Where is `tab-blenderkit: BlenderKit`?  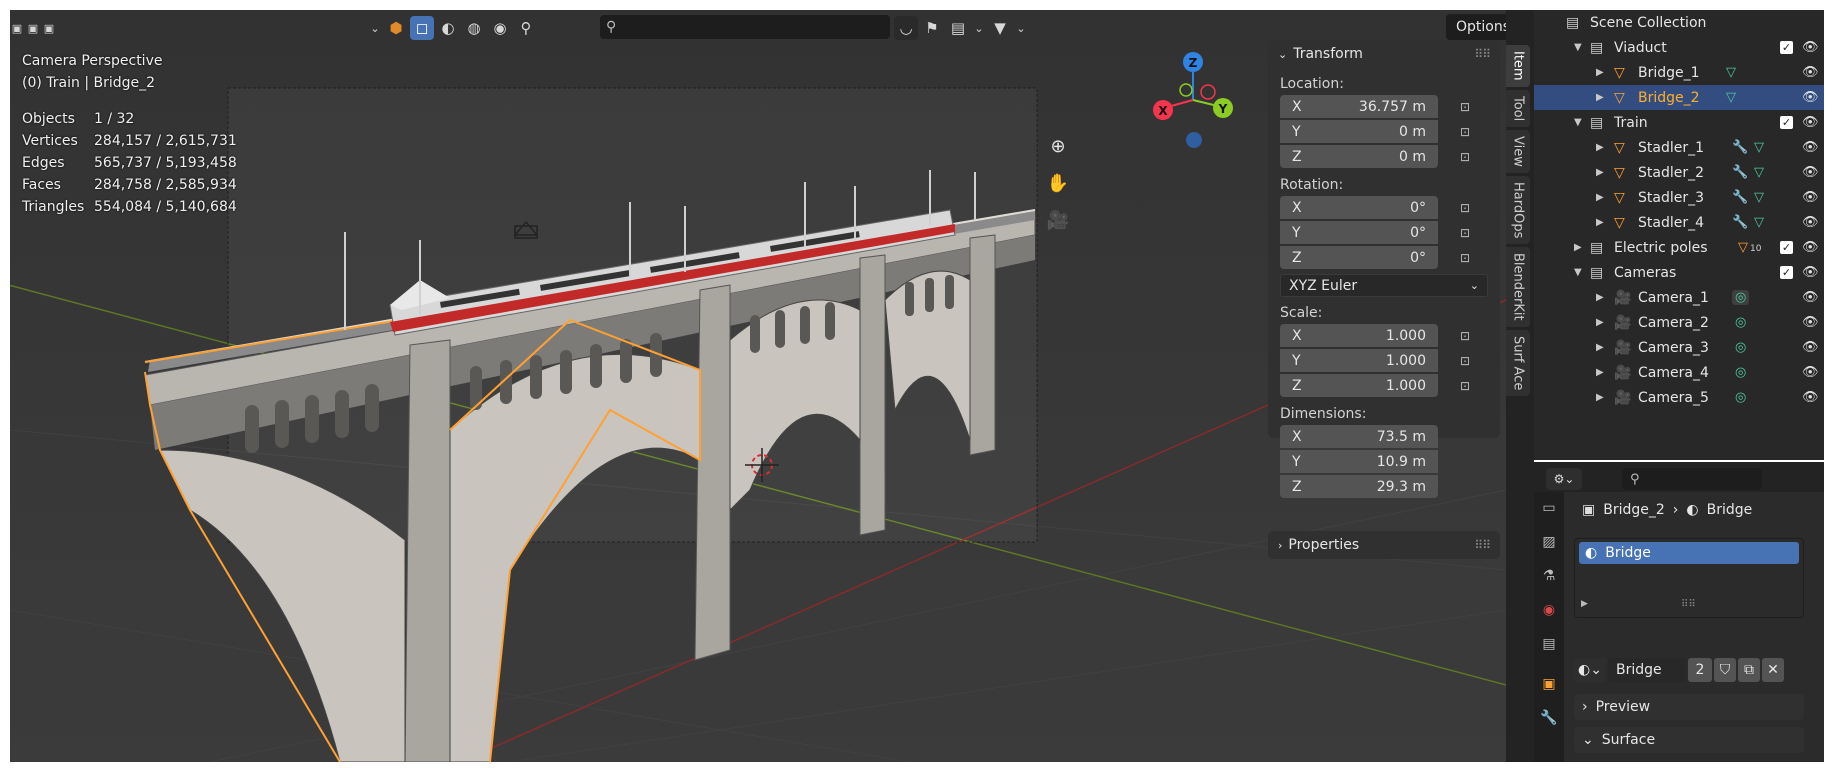 tab-blenderkit: BlenderKit is located at coordinates (1518, 287).